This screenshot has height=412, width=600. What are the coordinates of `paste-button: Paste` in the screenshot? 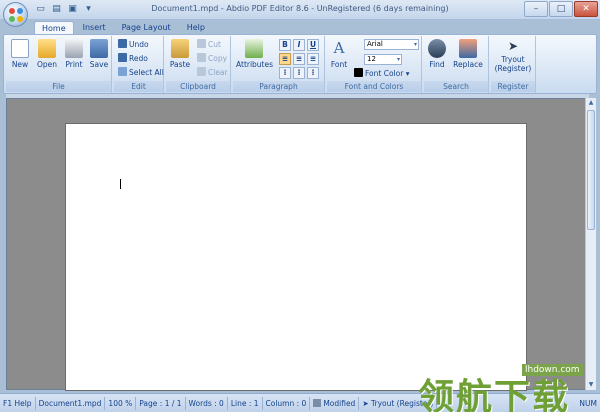 It's located at (180, 54).